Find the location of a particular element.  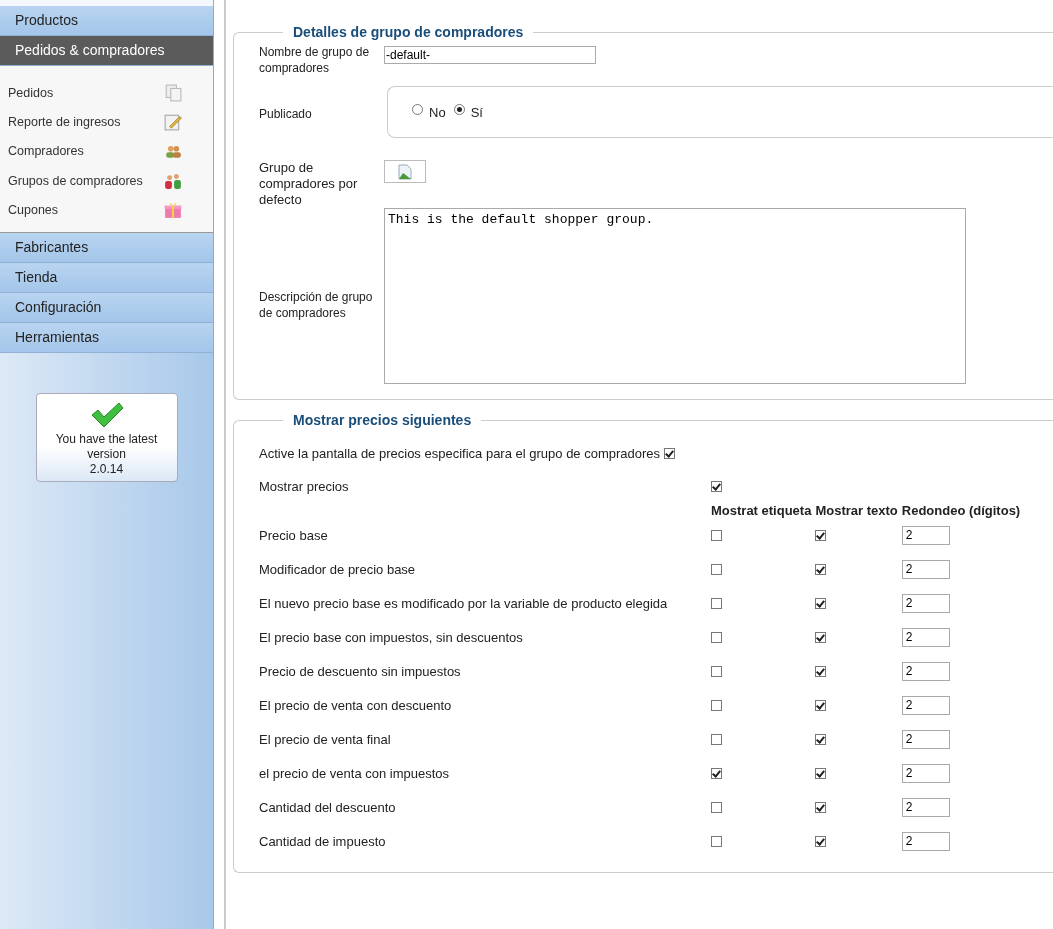

sidebar-section: Configuración is located at coordinates (106, 308).